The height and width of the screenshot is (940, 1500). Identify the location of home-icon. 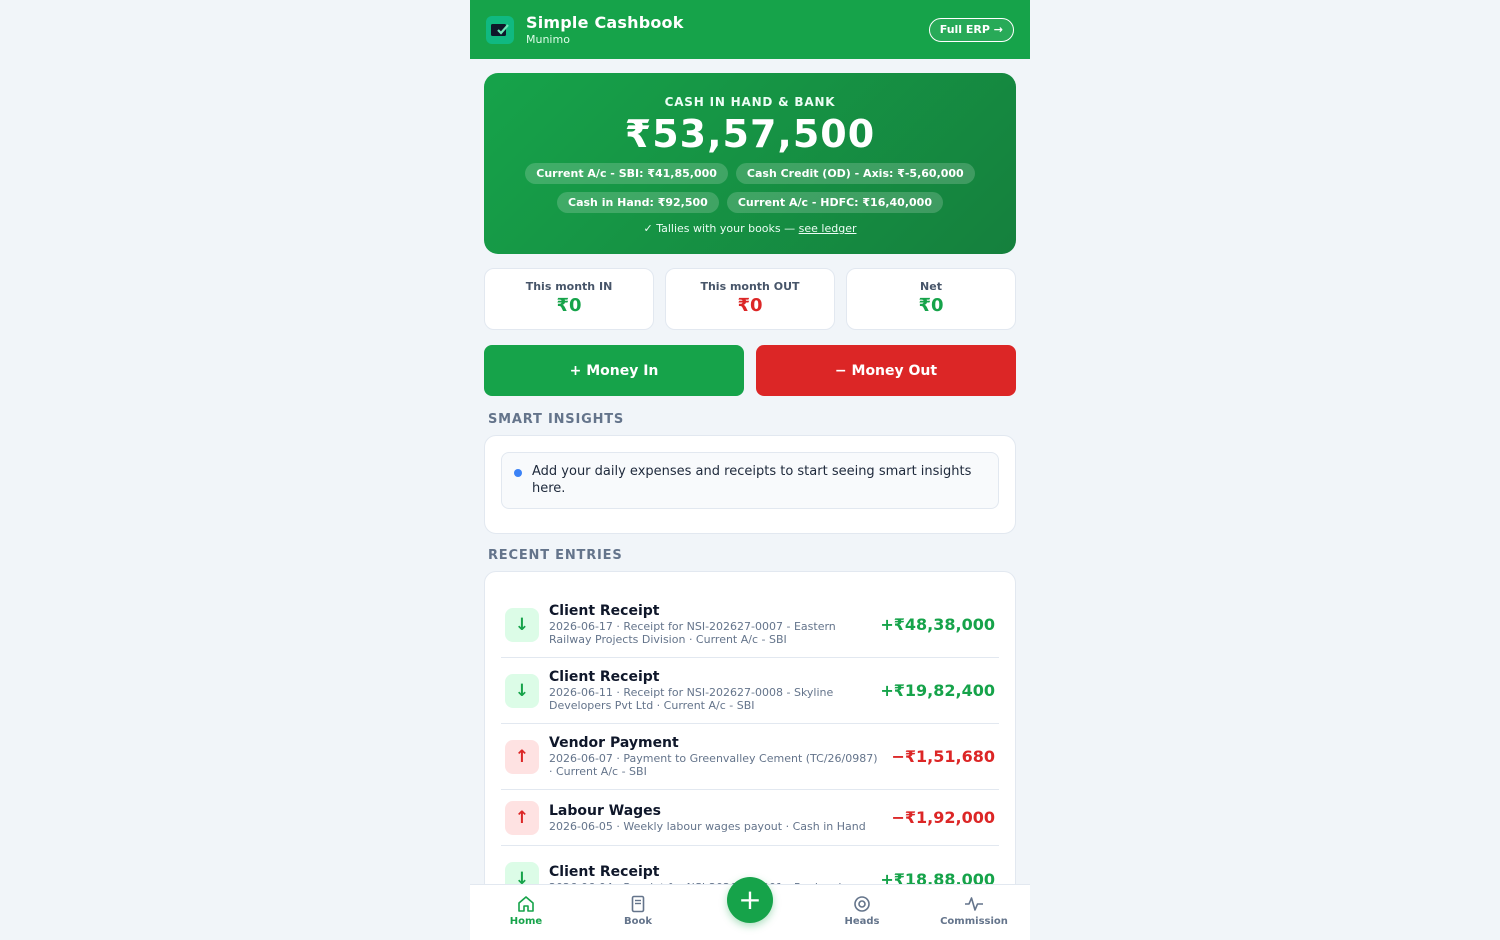
(526, 904).